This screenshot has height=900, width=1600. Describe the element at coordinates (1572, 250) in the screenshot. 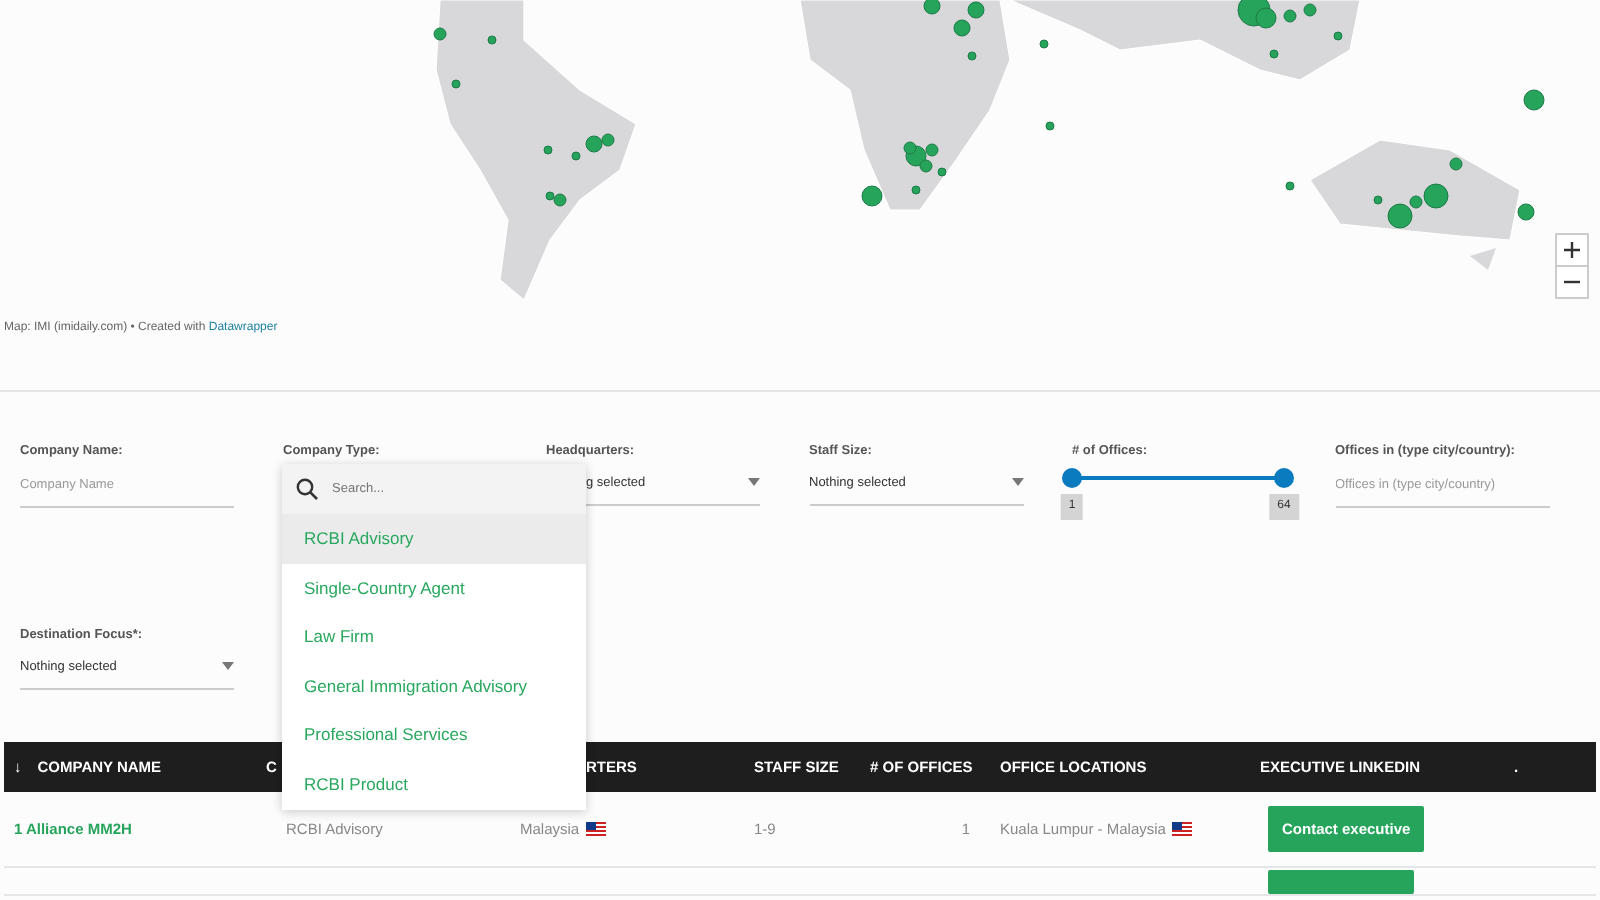

I see `zoom-in-button` at that location.